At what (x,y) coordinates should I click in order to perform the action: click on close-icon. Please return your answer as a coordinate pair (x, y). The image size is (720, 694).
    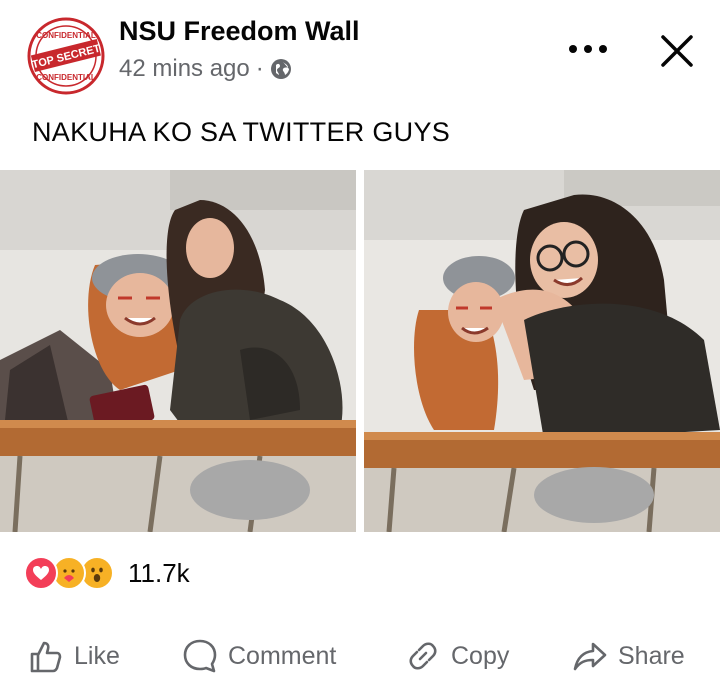
    Looking at the image, I should click on (677, 51).